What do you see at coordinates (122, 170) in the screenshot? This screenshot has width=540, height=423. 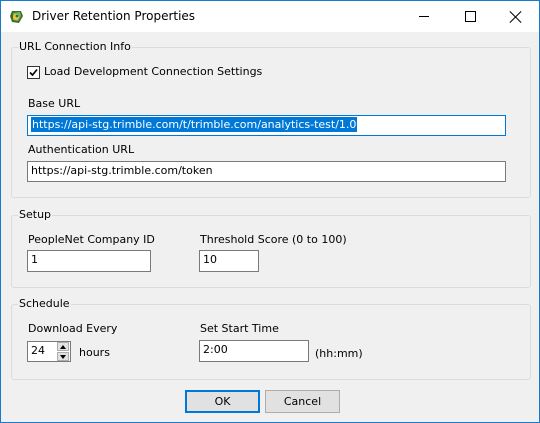 I see `auth-url-value: https://api-stg.trimble.com/token` at bounding box center [122, 170].